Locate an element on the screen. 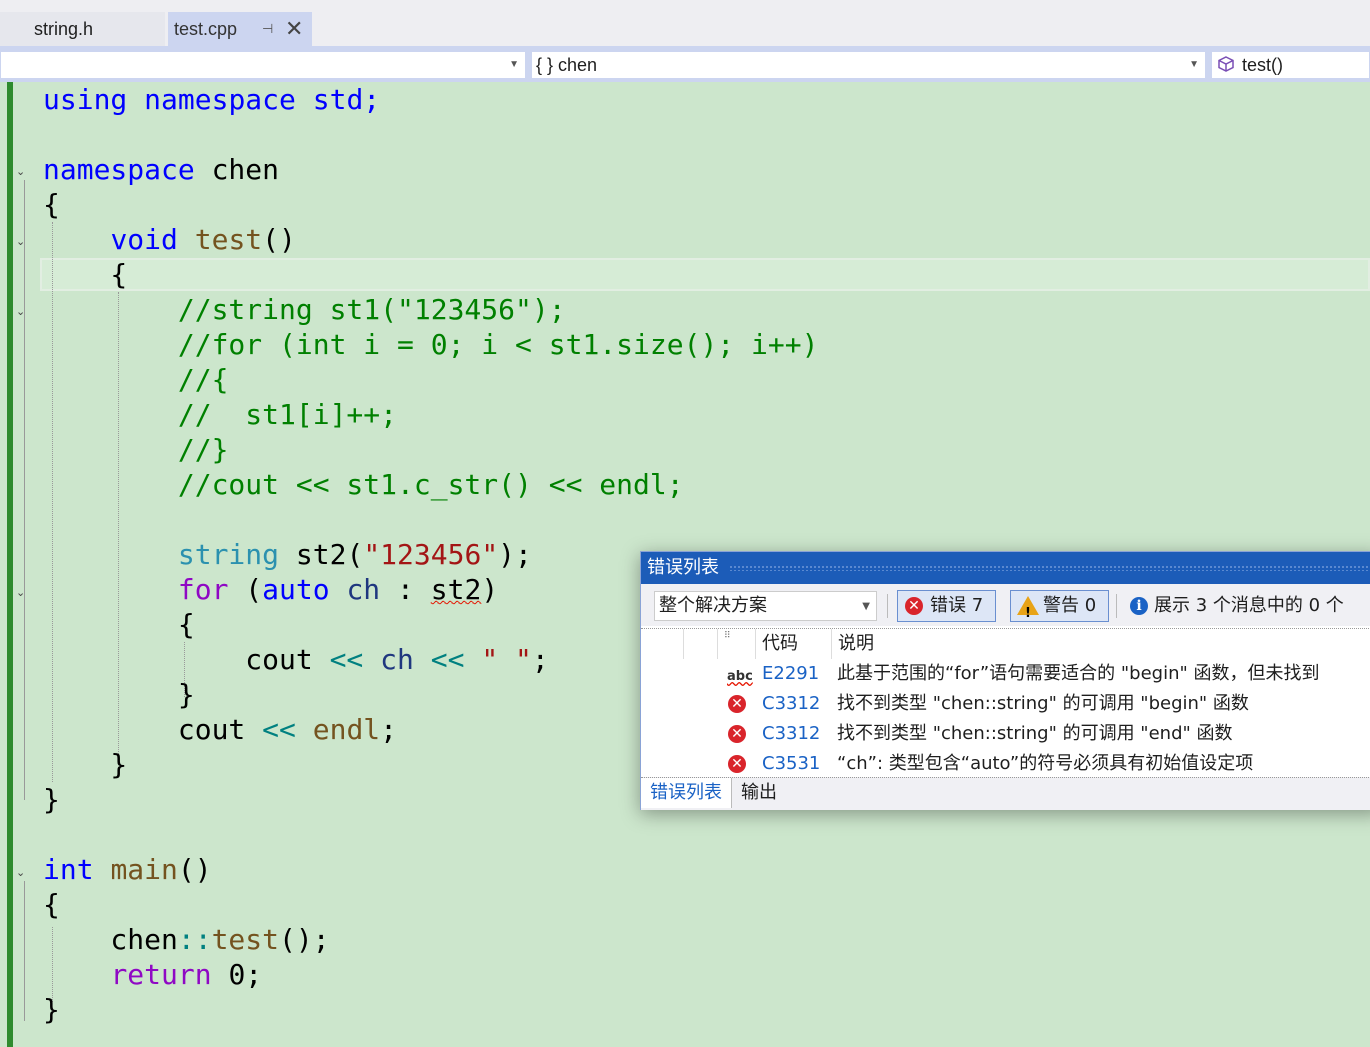  panel-title: 错误列表 is located at coordinates (683, 567).